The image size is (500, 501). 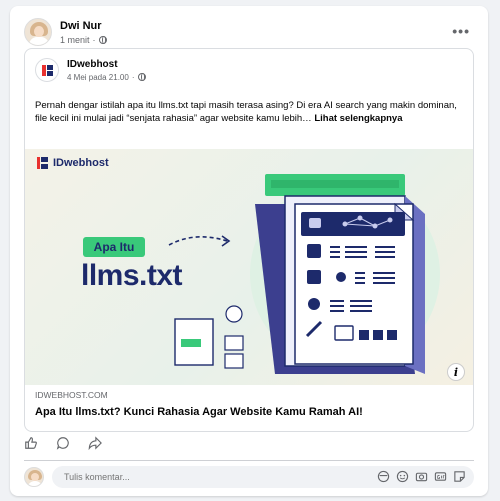 I want to click on avatar, so click(x=38, y=32).